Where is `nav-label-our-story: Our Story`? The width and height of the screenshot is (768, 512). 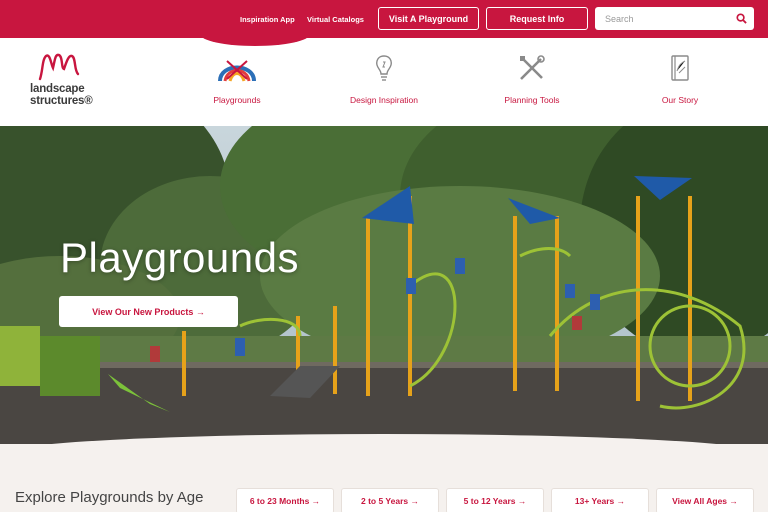
nav-label-our-story: Our Story is located at coordinates (680, 100).